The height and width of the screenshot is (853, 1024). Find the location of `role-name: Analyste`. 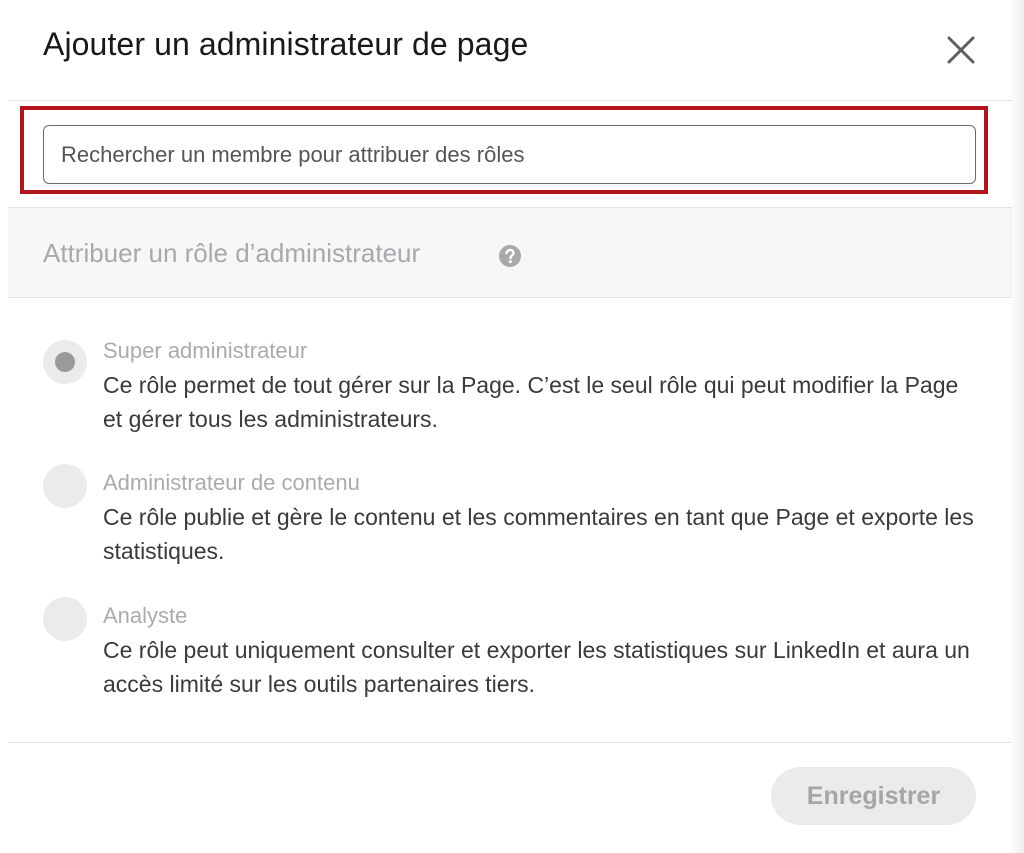

role-name: Analyste is located at coordinates (145, 615).